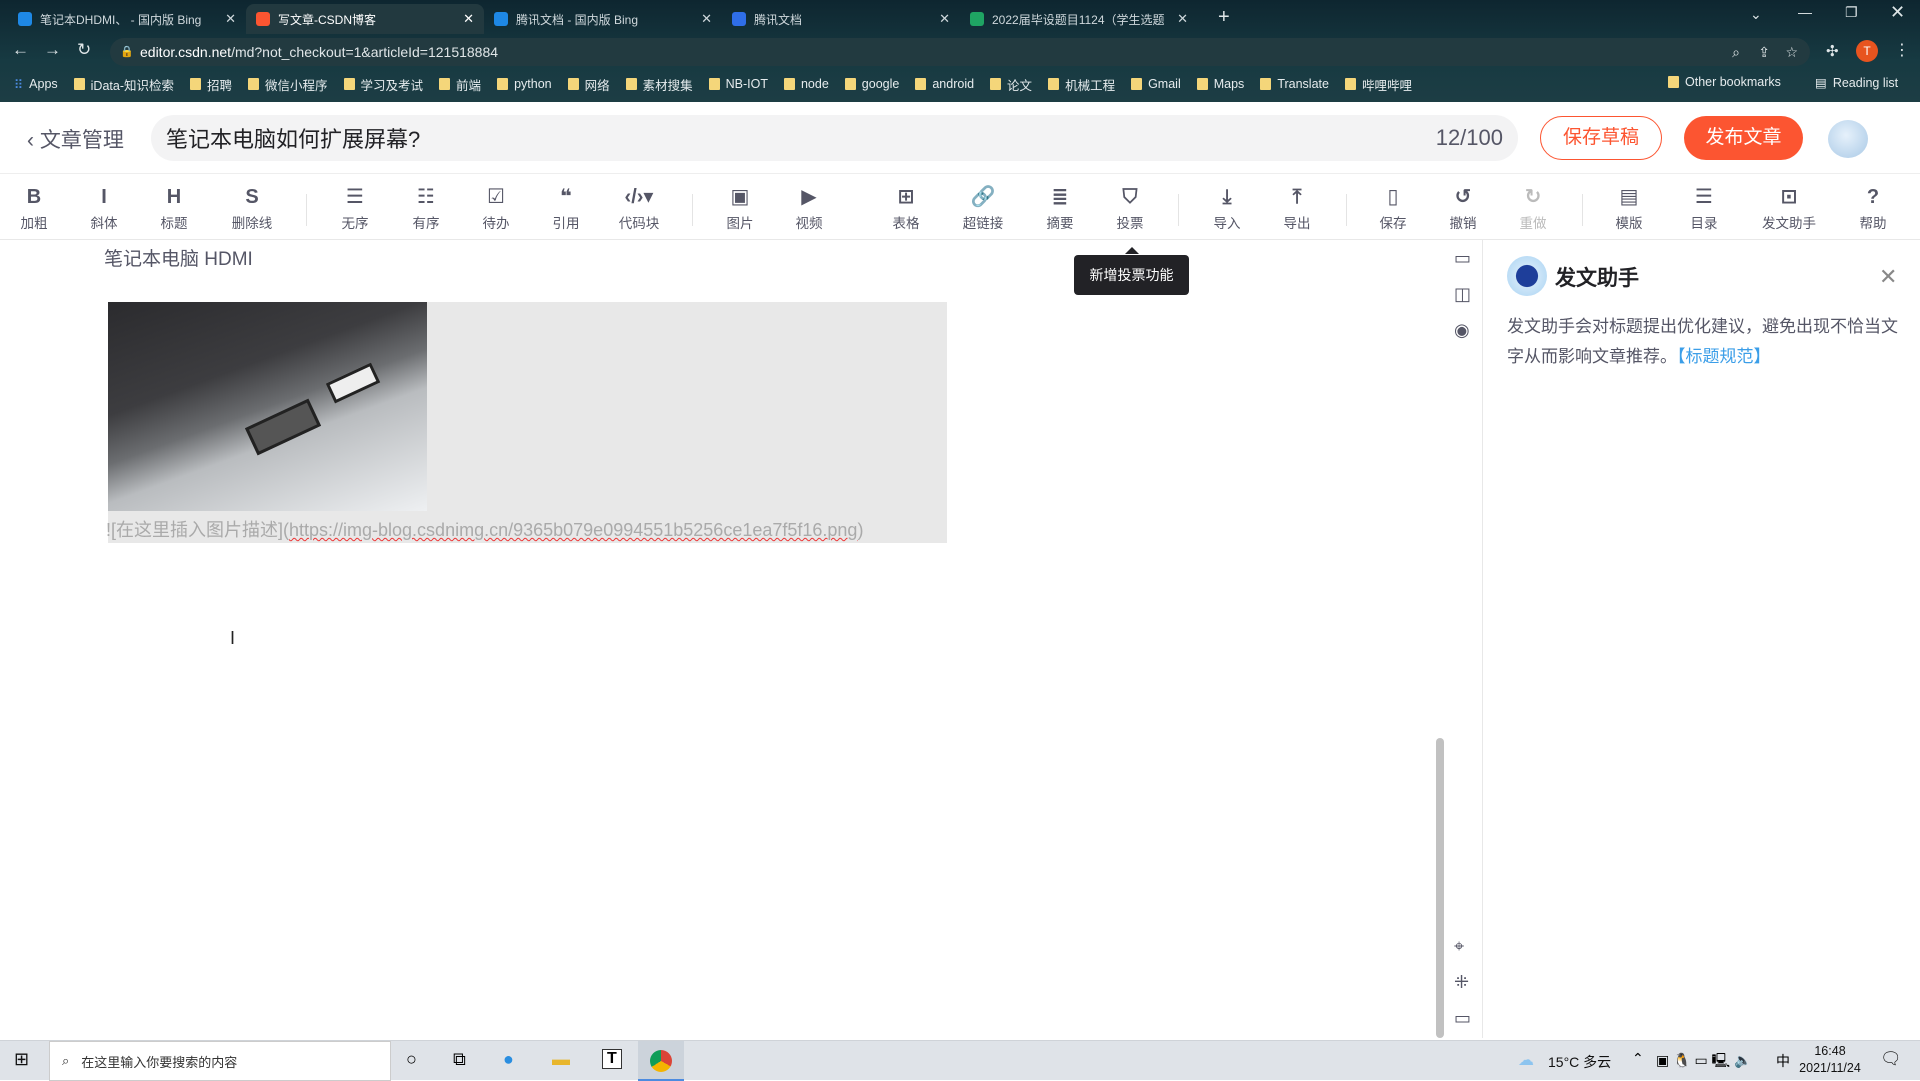 The image size is (1920, 1081). What do you see at coordinates (603, 19) in the screenshot?
I see `browser-tab: 腾讯文档 - 国内版 Bing ✕` at bounding box center [603, 19].